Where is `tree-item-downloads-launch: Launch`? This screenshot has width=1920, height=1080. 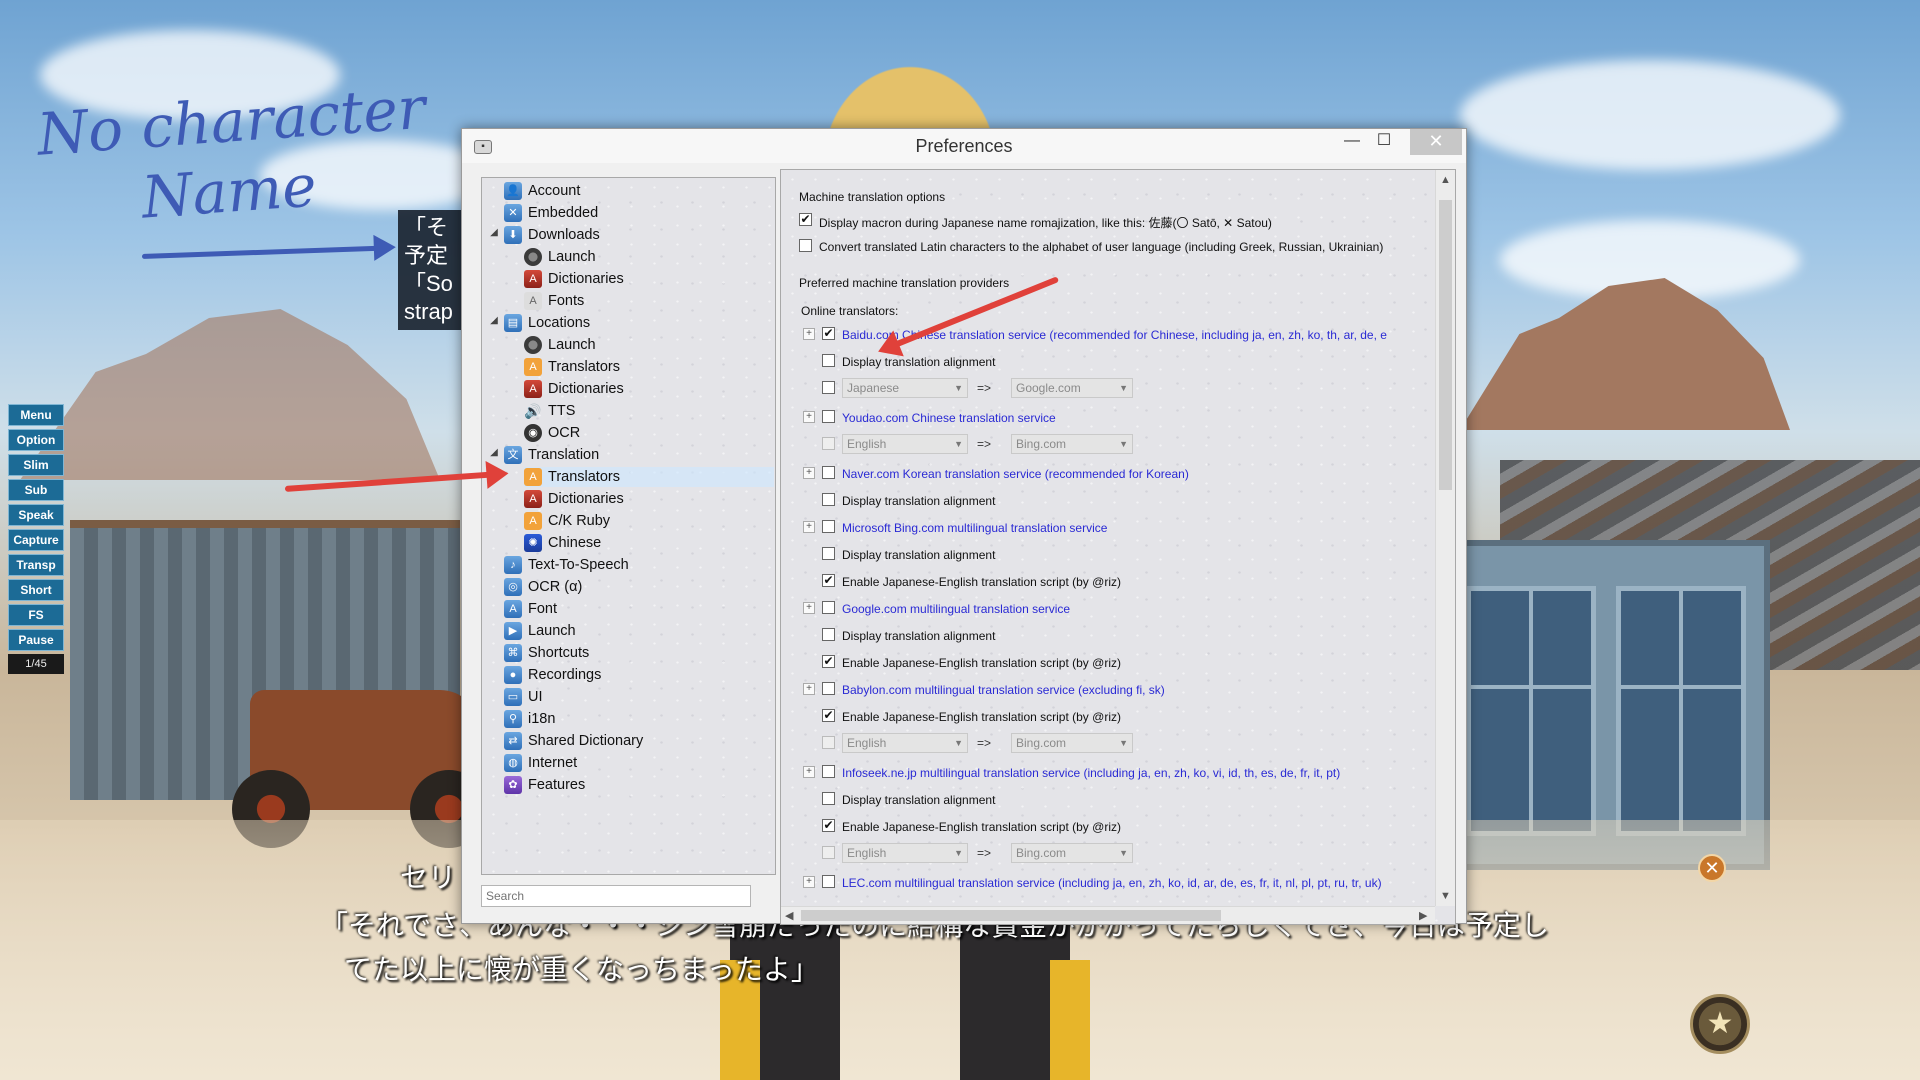 tree-item-downloads-launch: Launch is located at coordinates (649, 257).